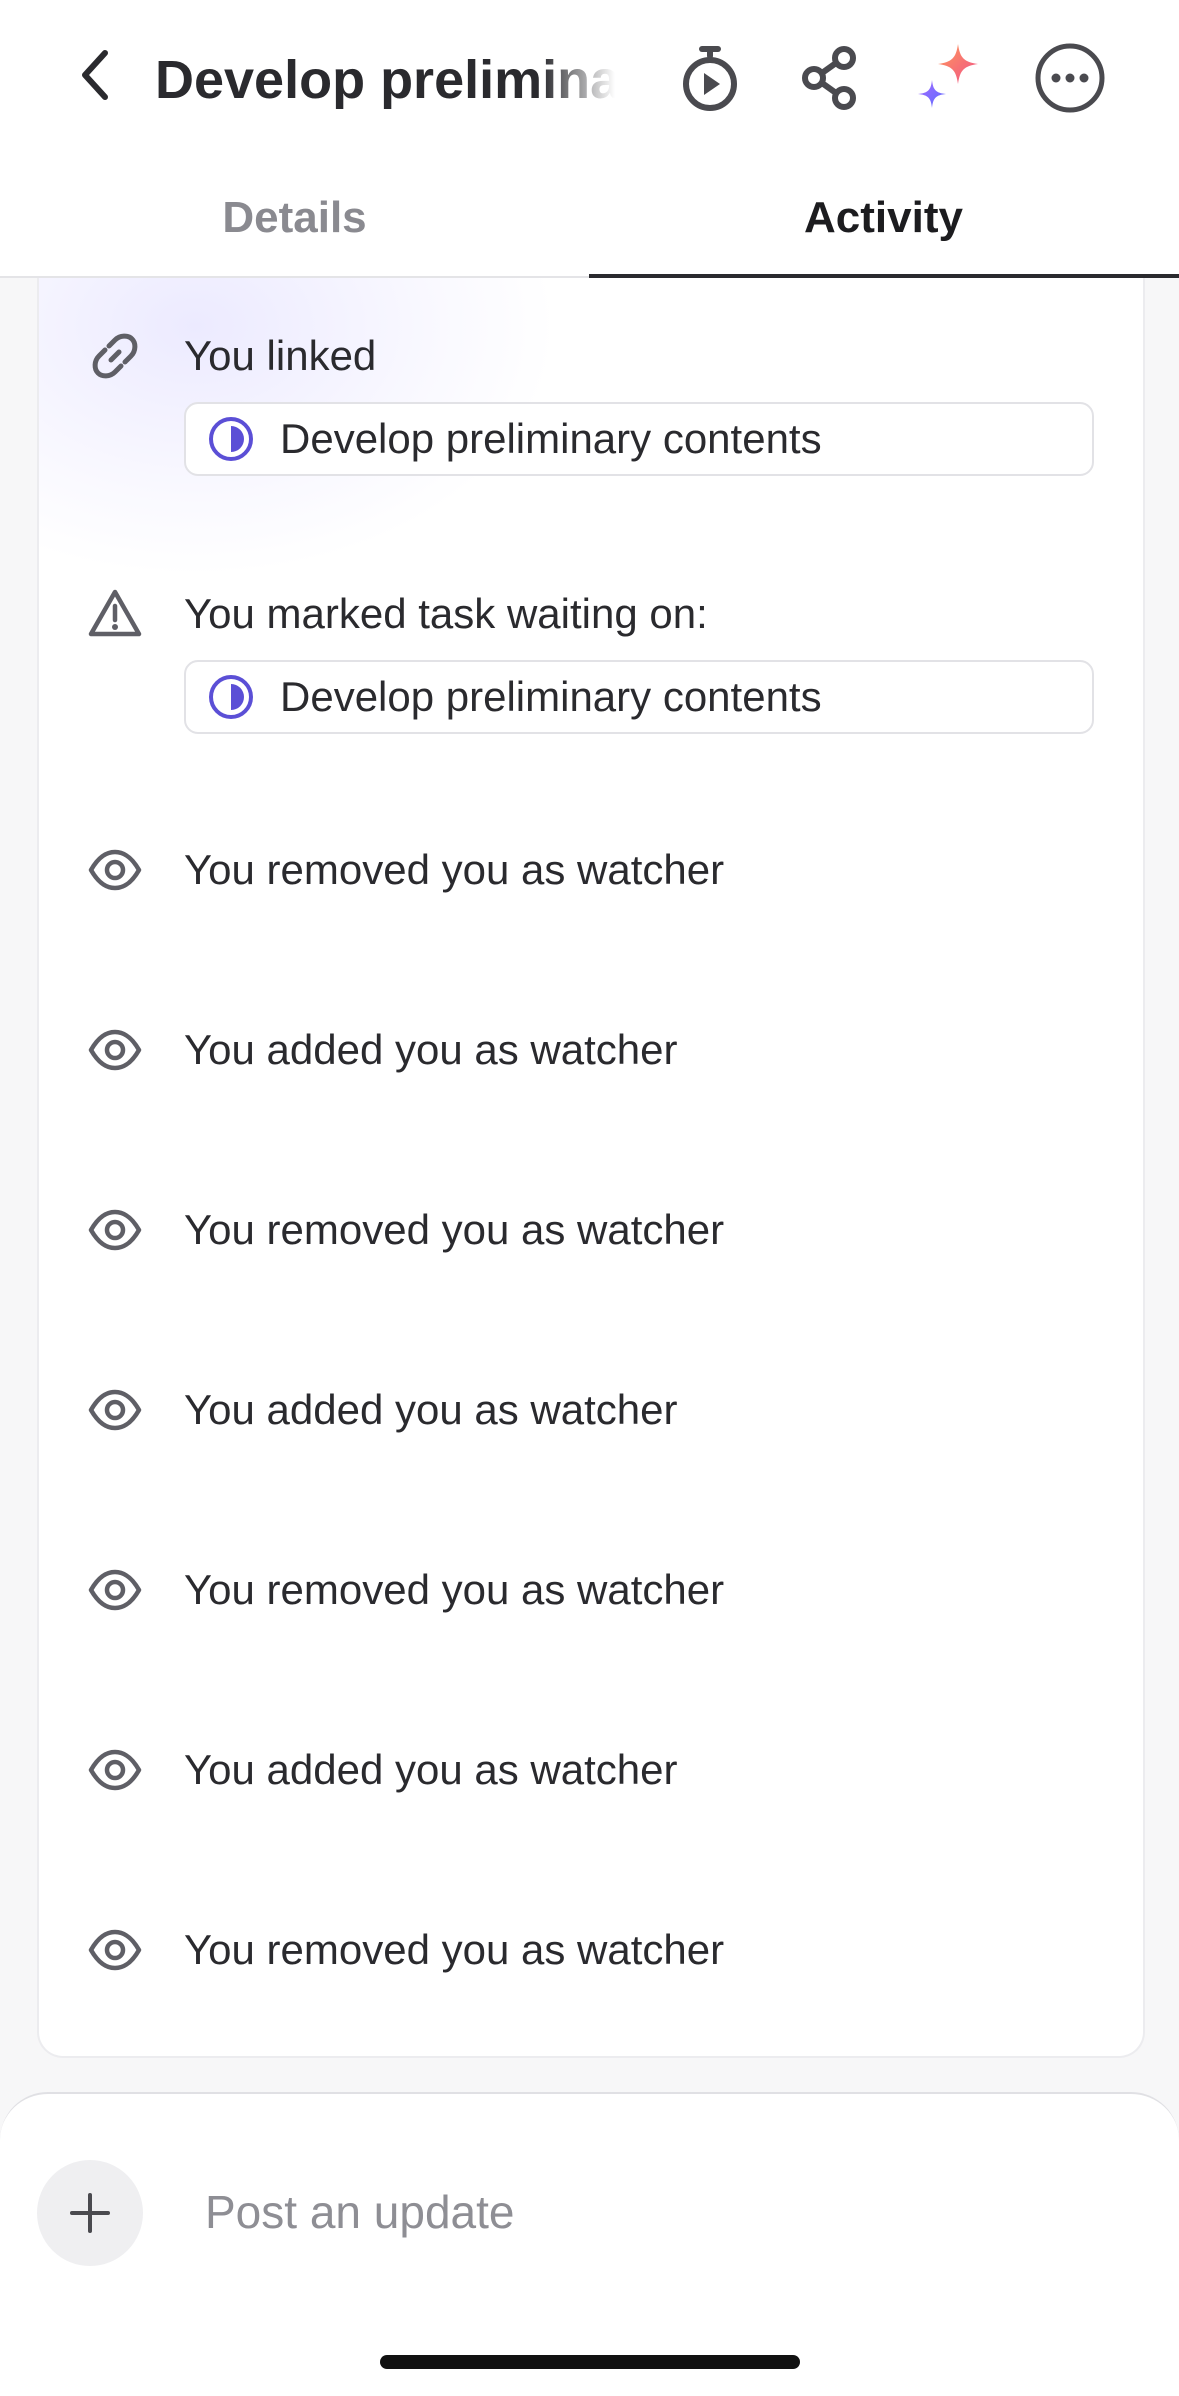  I want to click on activity-text: You linked, so click(280, 355).